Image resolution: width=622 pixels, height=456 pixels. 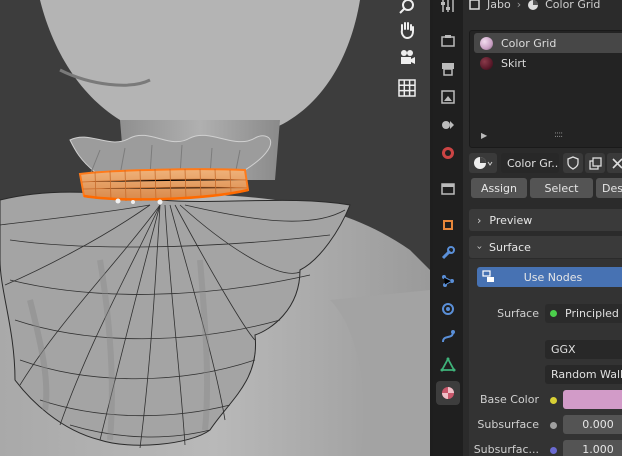 I want to click on subsurface-label: Subsurface, so click(x=508, y=424).